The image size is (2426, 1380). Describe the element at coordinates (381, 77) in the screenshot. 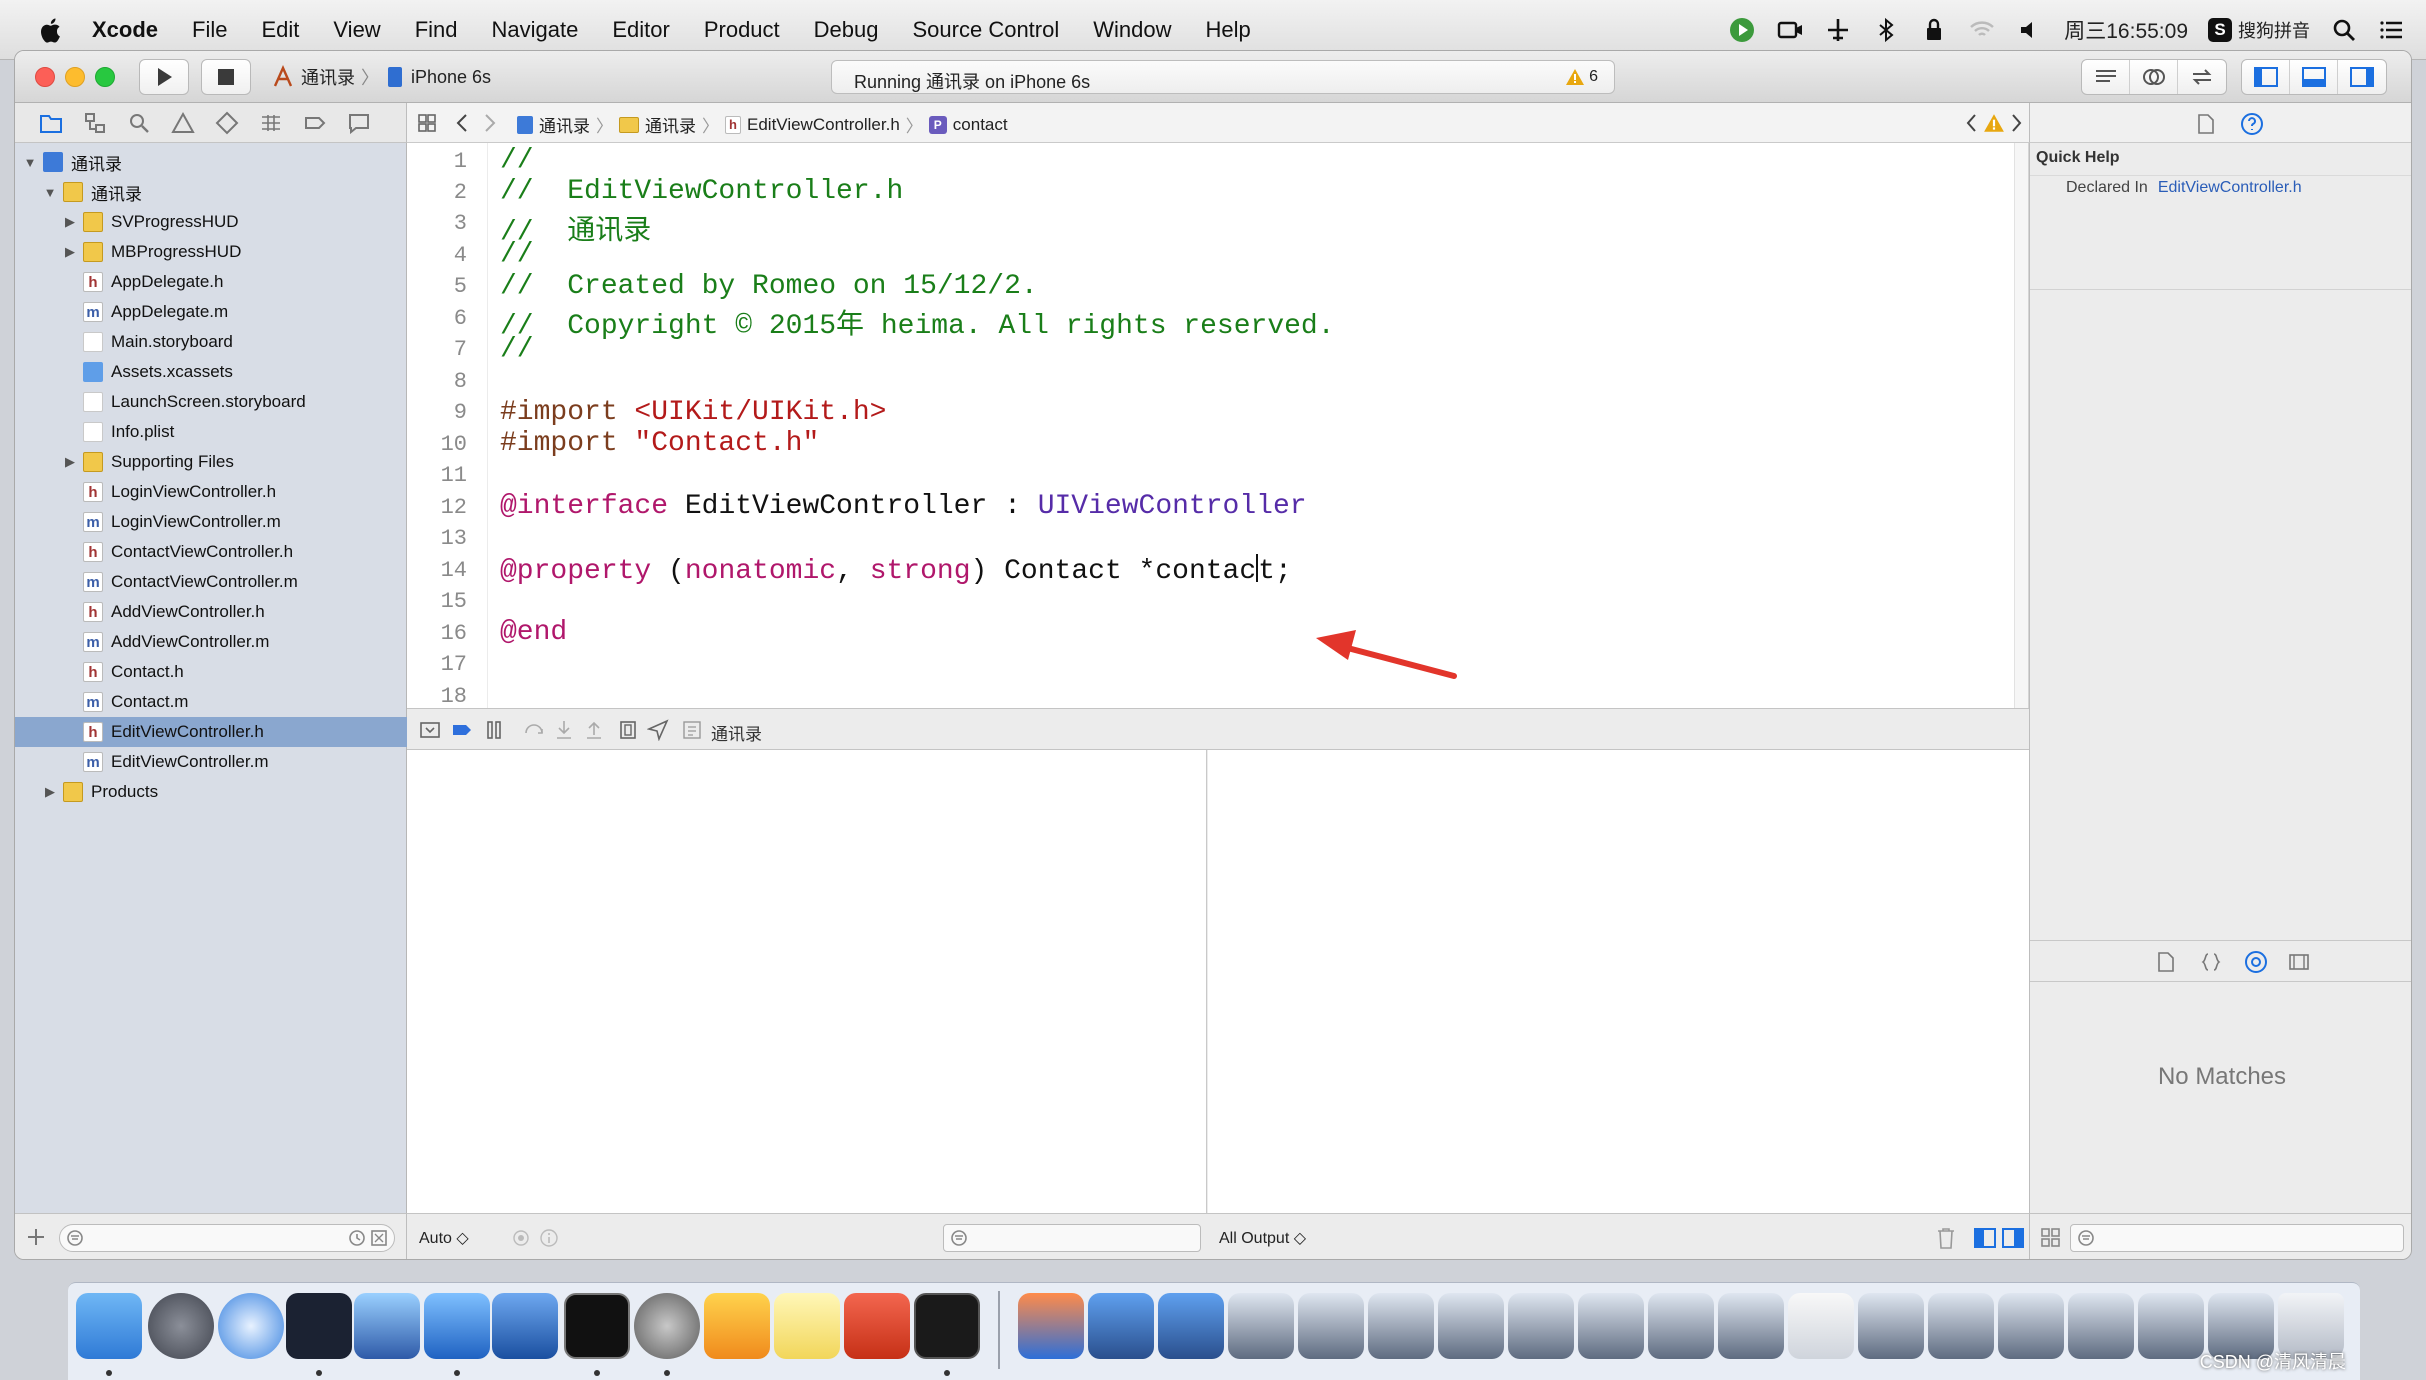

I see `scheme-selector: 通讯录 〉 iPhone 6s` at that location.